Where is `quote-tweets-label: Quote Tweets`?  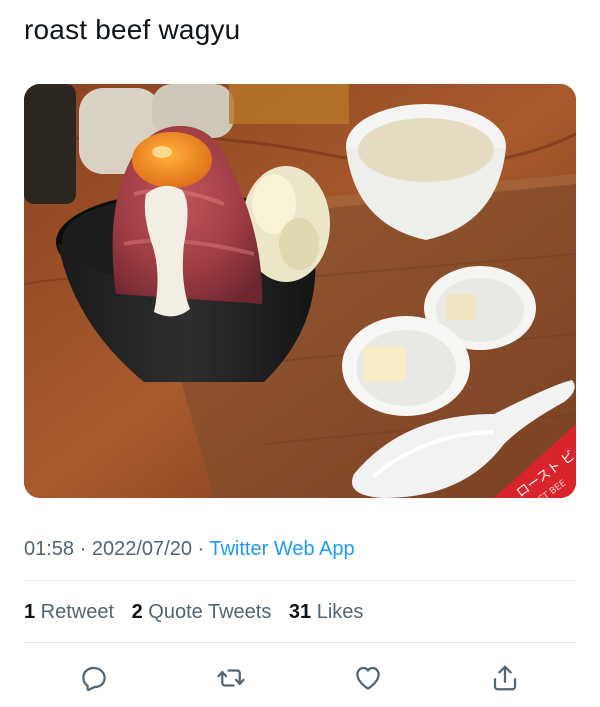 quote-tweets-label: Quote Tweets is located at coordinates (207, 612).